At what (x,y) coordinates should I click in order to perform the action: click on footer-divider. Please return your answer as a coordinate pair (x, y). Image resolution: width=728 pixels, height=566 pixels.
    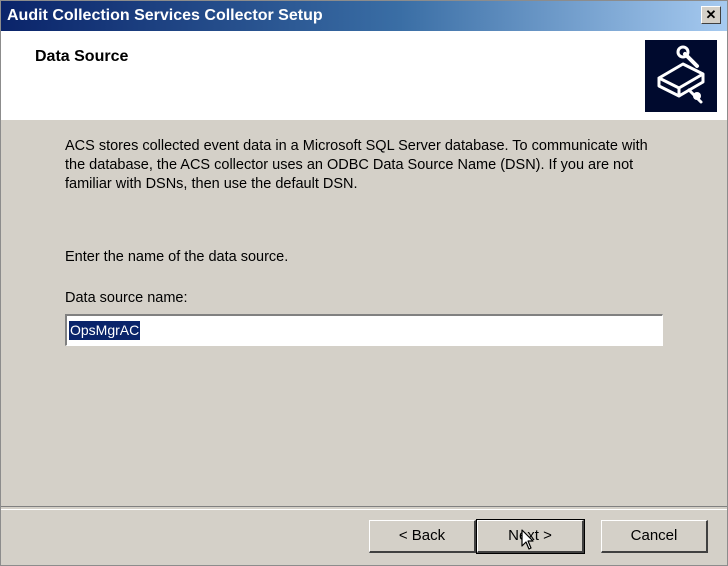
    Looking at the image, I should click on (364, 508).